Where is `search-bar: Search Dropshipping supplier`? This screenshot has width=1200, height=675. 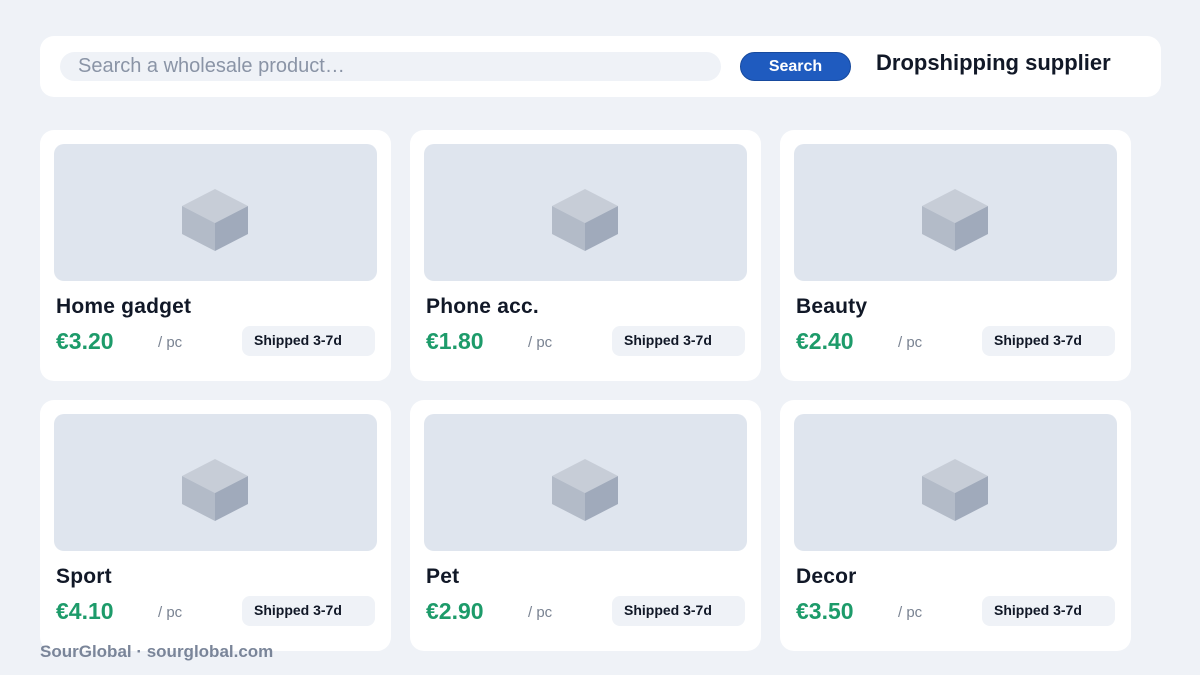 search-bar: Search Dropshipping supplier is located at coordinates (600, 66).